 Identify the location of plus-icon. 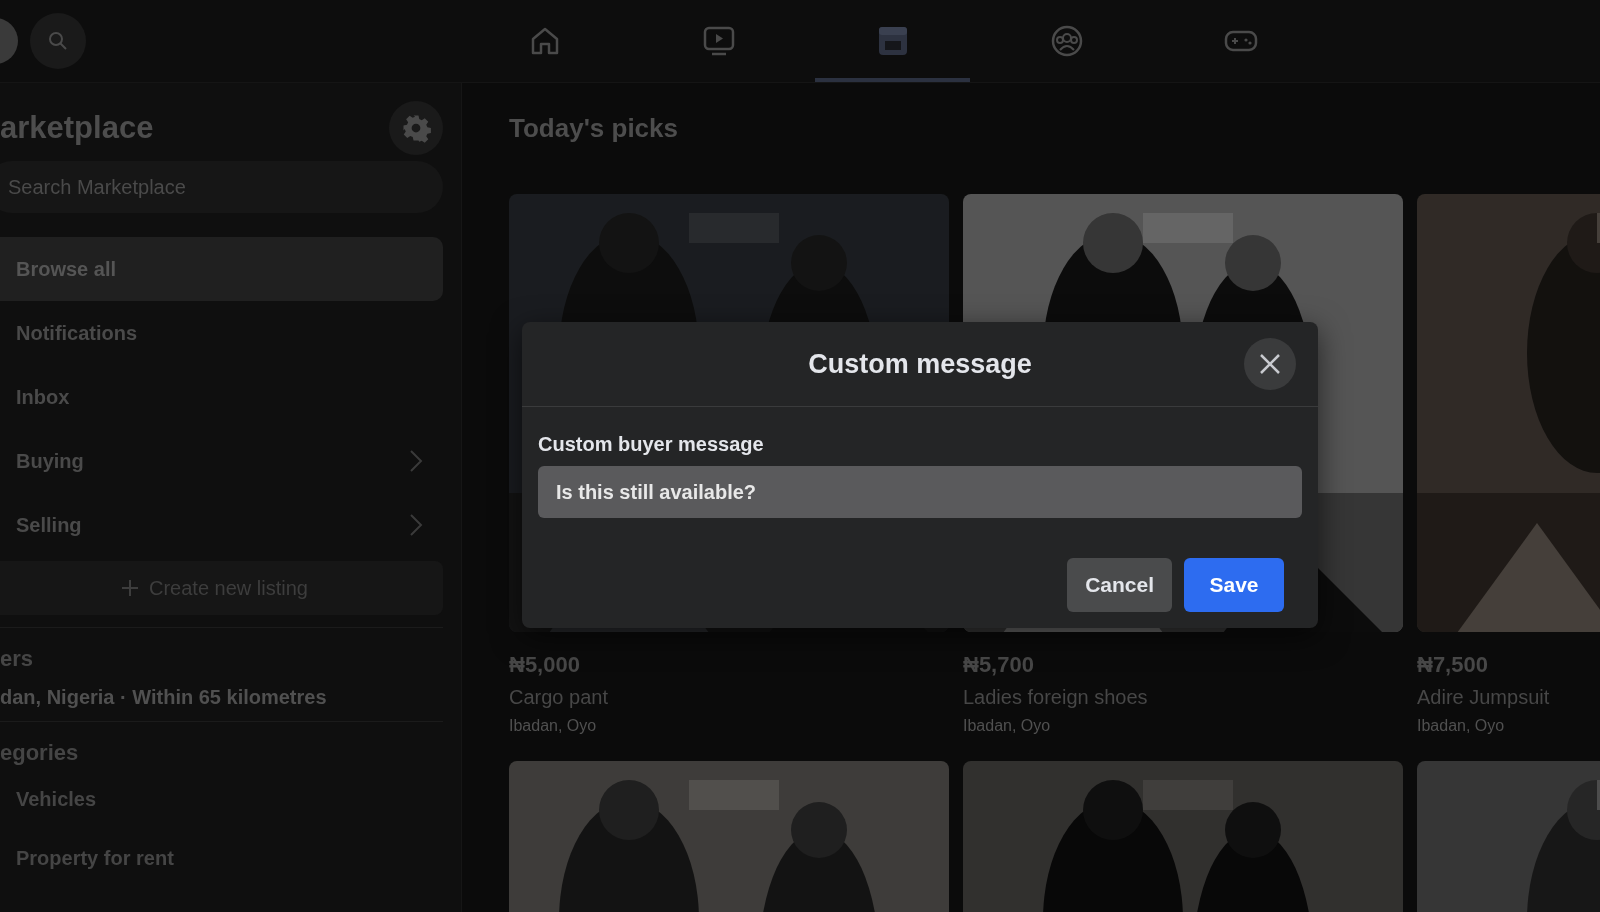
(130, 588).